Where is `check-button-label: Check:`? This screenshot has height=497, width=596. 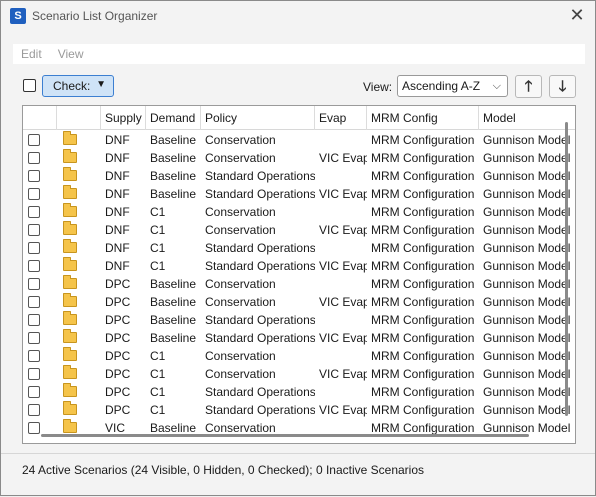 check-button-label: Check: is located at coordinates (72, 86).